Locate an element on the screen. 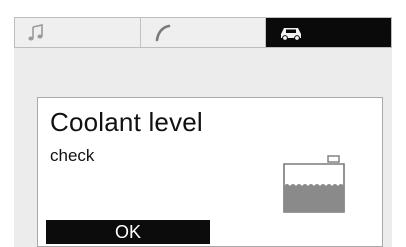 Image resolution: width=406 pixels, height=247 pixels. tab-phone is located at coordinates (204, 32).